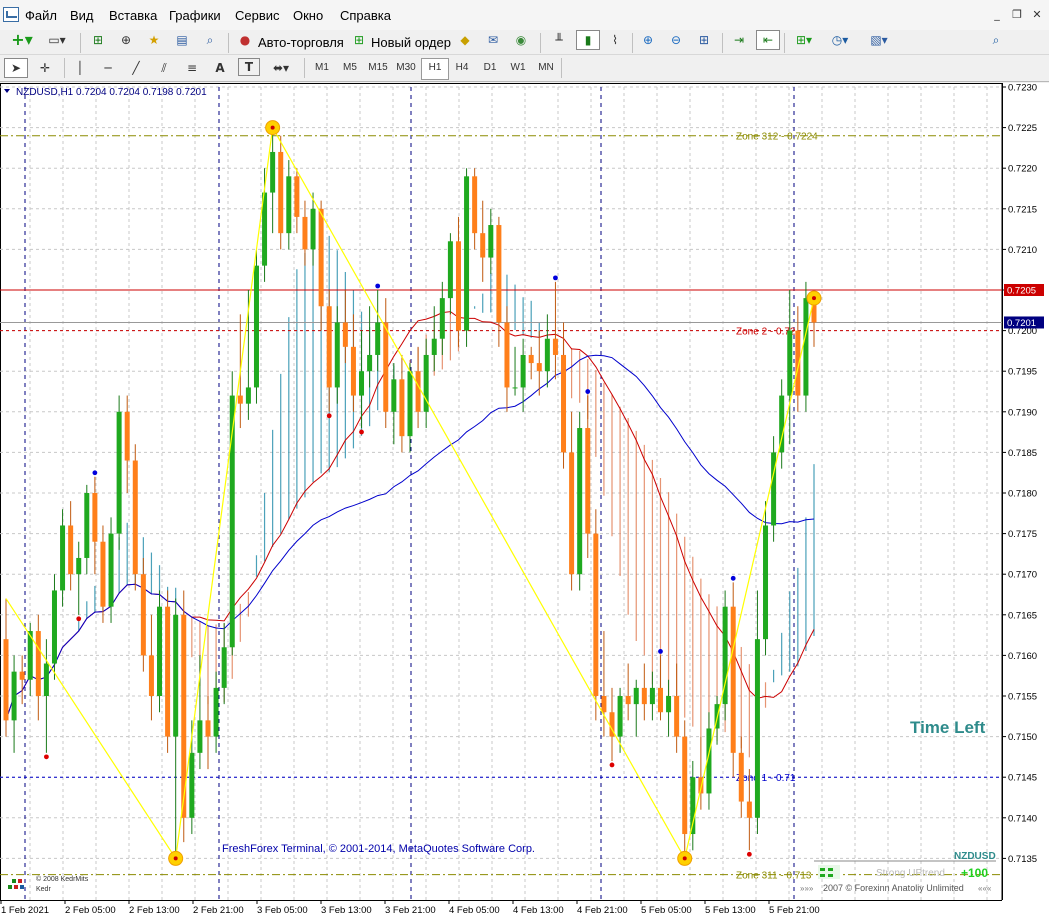 Image resolution: width=1049 pixels, height=922 pixels. Describe the element at coordinates (210, 40) in the screenshot. I see `strategy-tester-icon: ⌕` at that location.